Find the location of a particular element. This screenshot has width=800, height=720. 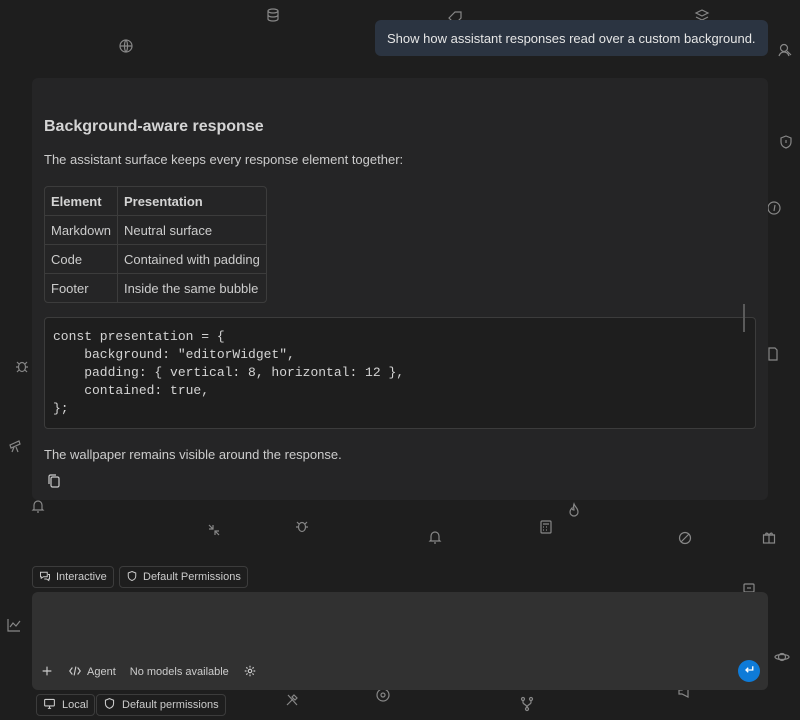

gear-icon is located at coordinates (250, 672).